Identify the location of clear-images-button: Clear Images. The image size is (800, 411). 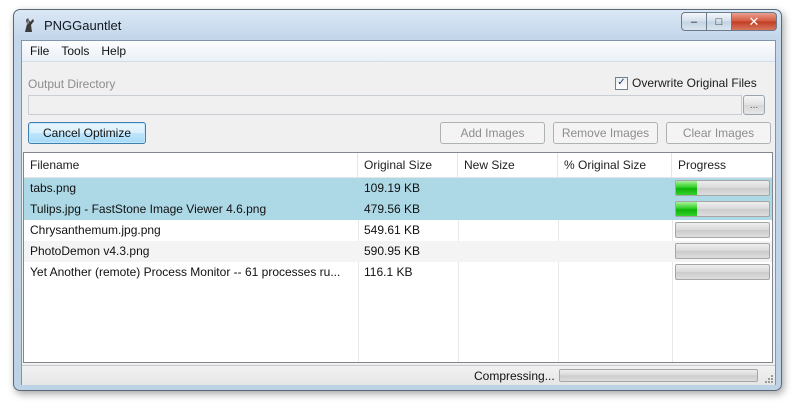
(718, 133).